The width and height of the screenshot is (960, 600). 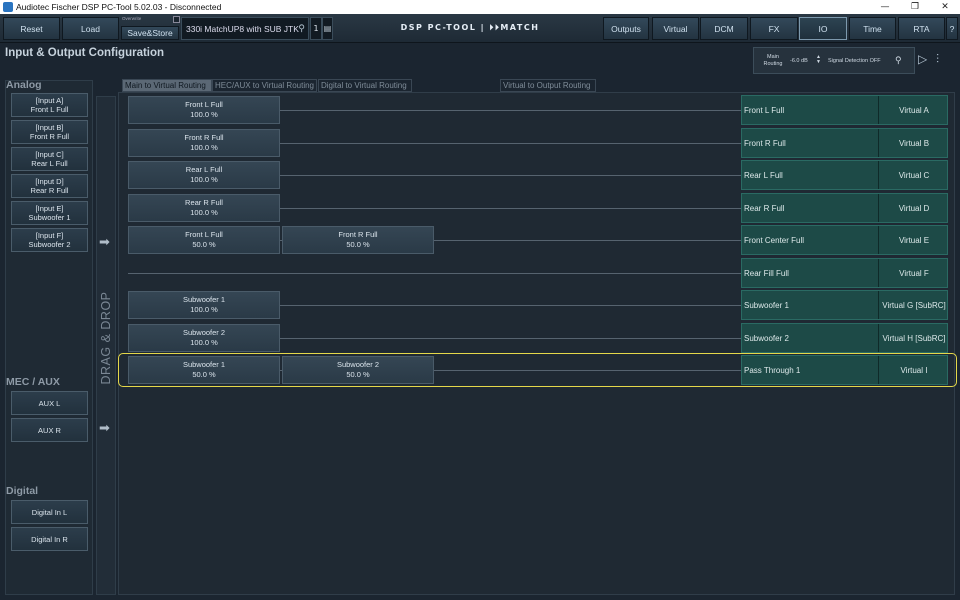 What do you see at coordinates (358, 370) in the screenshot?
I see `source-tile: Subwoofer 2 50.0 %` at bounding box center [358, 370].